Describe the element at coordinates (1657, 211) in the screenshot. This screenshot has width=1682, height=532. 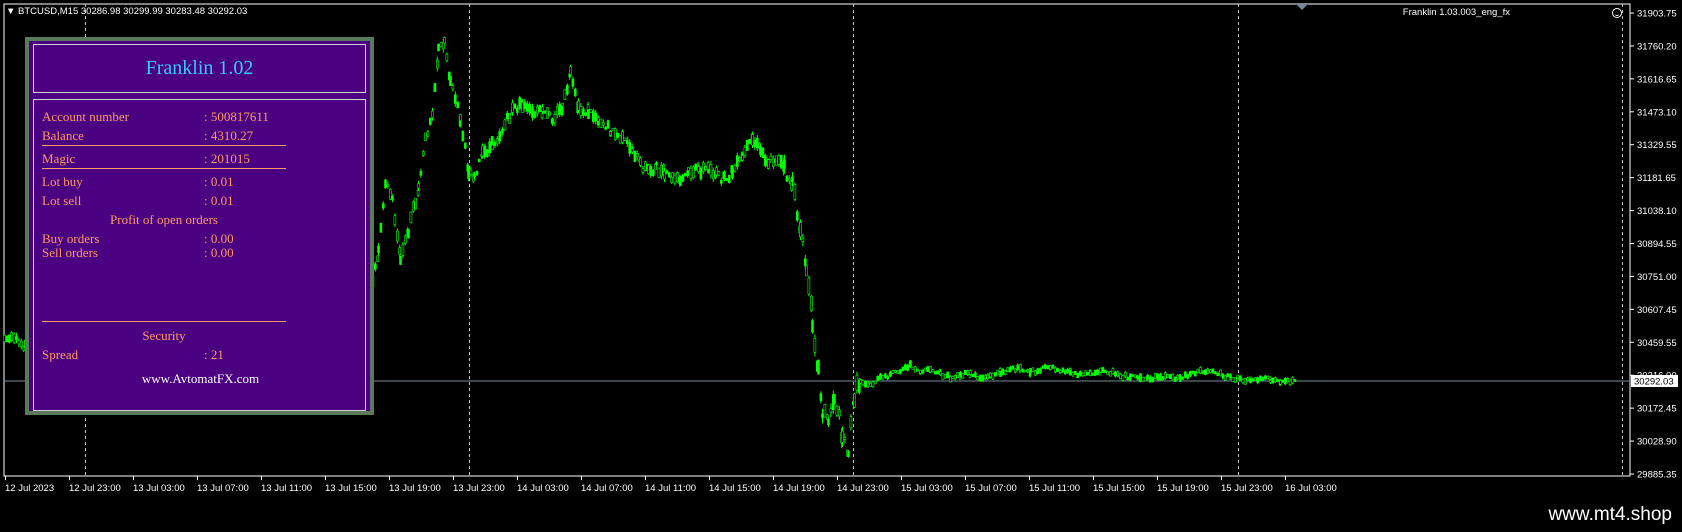
I see `price-tick-label: 31038.10` at that location.